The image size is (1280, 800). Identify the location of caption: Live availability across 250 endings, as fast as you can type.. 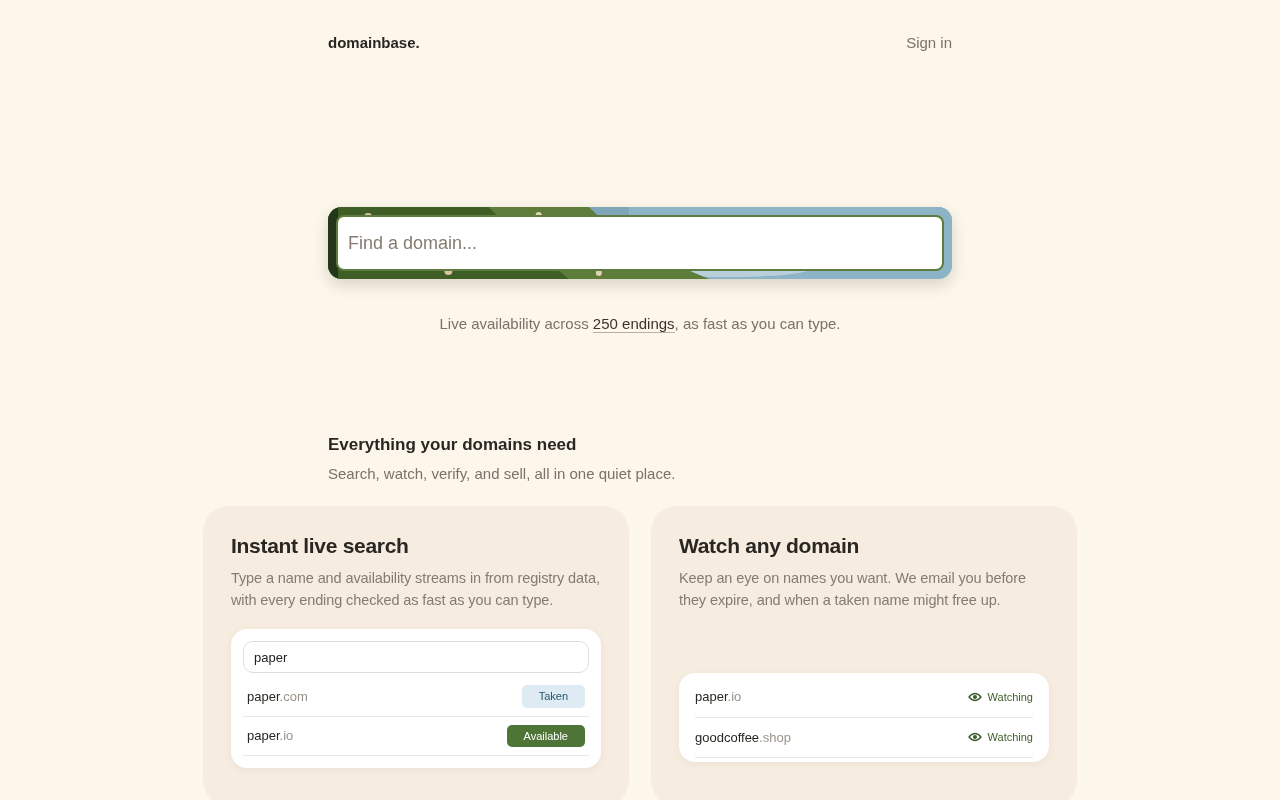
(640, 324).